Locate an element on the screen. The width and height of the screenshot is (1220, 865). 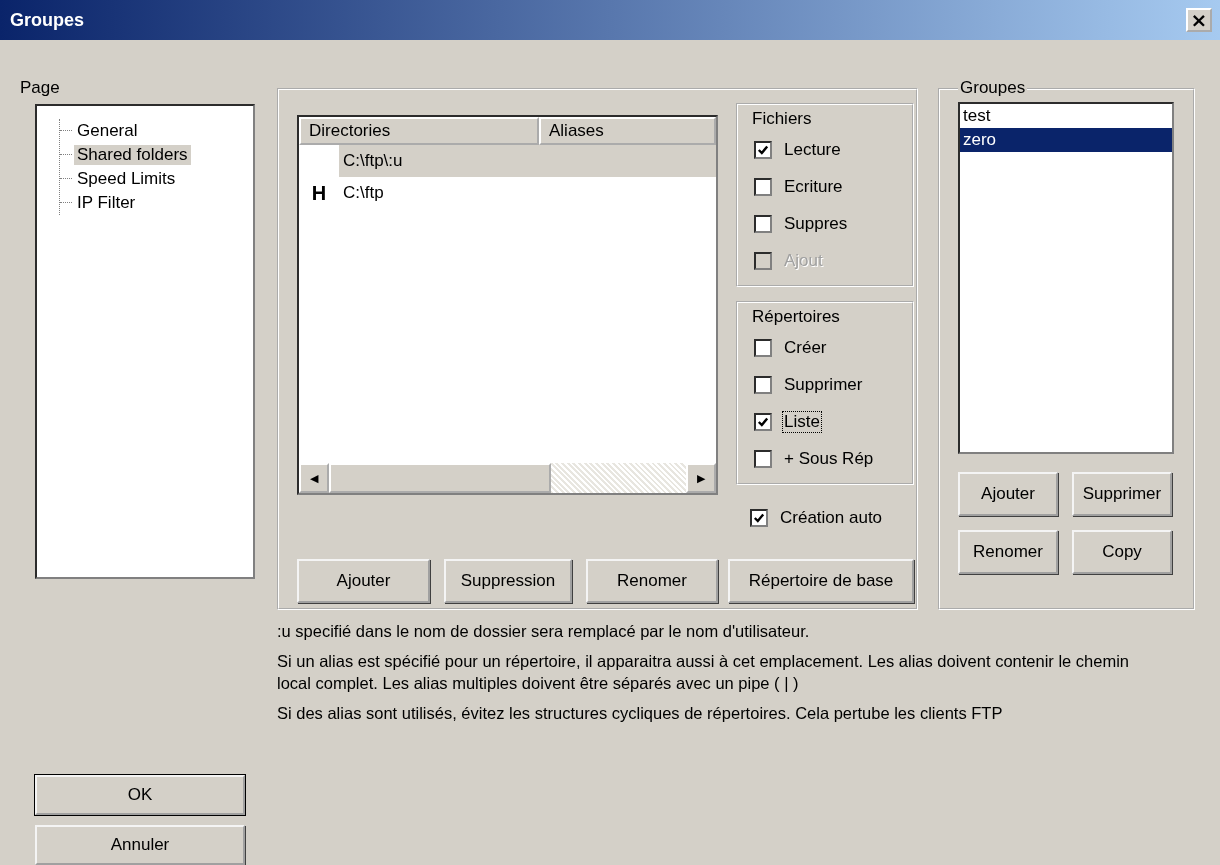
directory-action-button: Ajouter is located at coordinates (363, 581).